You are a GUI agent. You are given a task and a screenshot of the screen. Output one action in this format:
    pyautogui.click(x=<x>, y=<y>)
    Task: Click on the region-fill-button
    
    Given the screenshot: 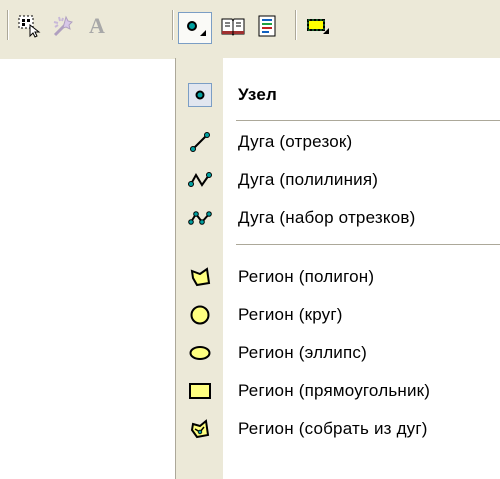 What is the action you would take?
    pyautogui.click(x=318, y=26)
    